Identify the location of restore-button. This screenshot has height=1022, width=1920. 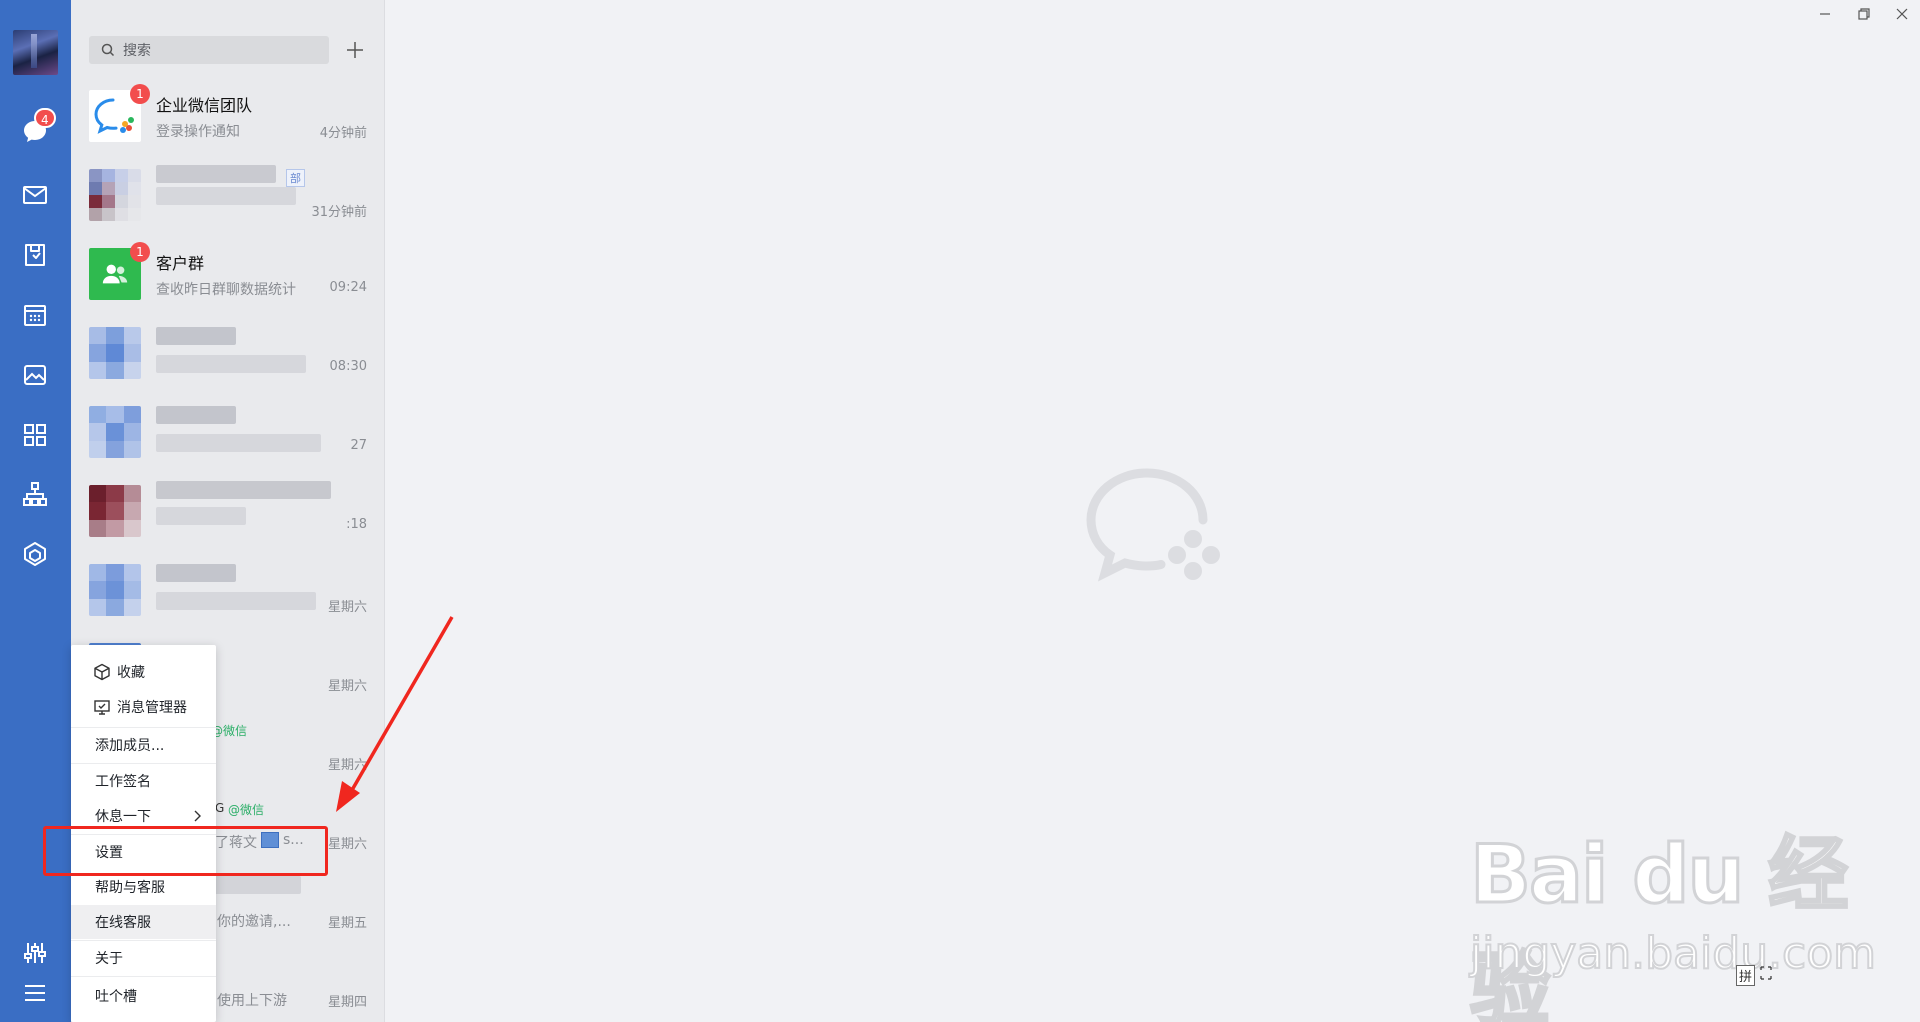
(1864, 14).